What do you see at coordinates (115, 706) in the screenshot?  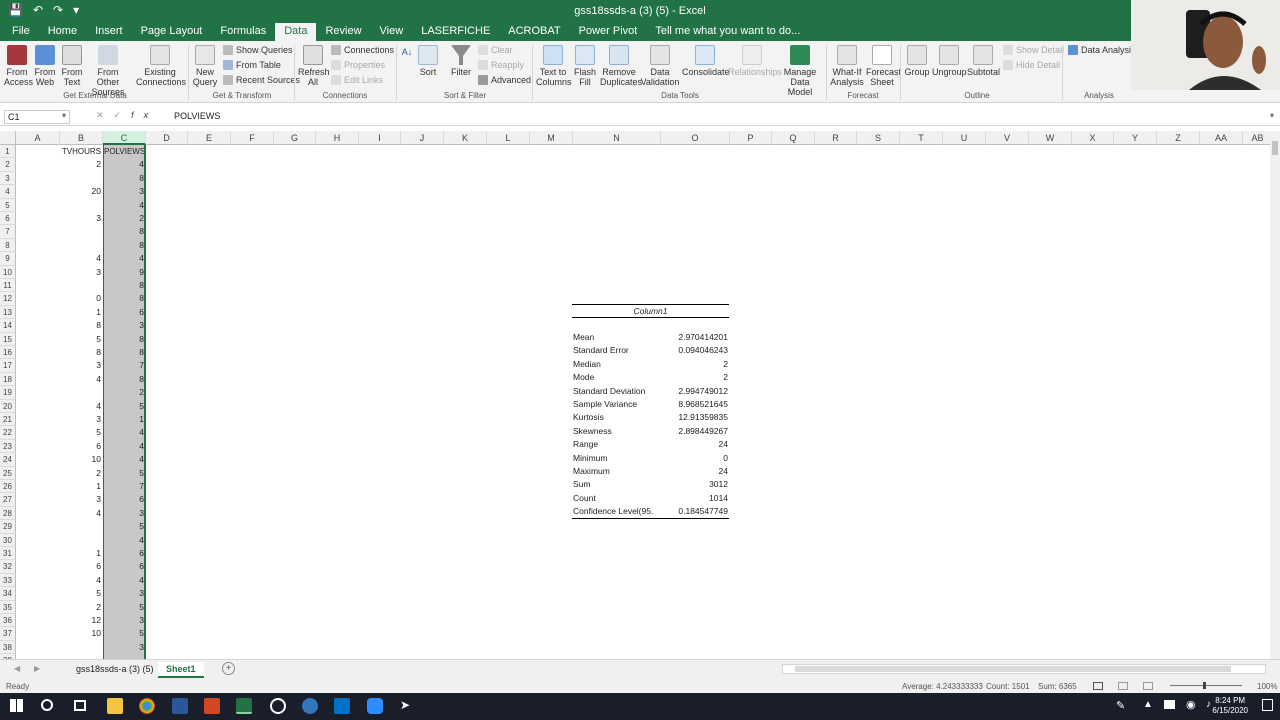 I see `file-explorer-icon` at bounding box center [115, 706].